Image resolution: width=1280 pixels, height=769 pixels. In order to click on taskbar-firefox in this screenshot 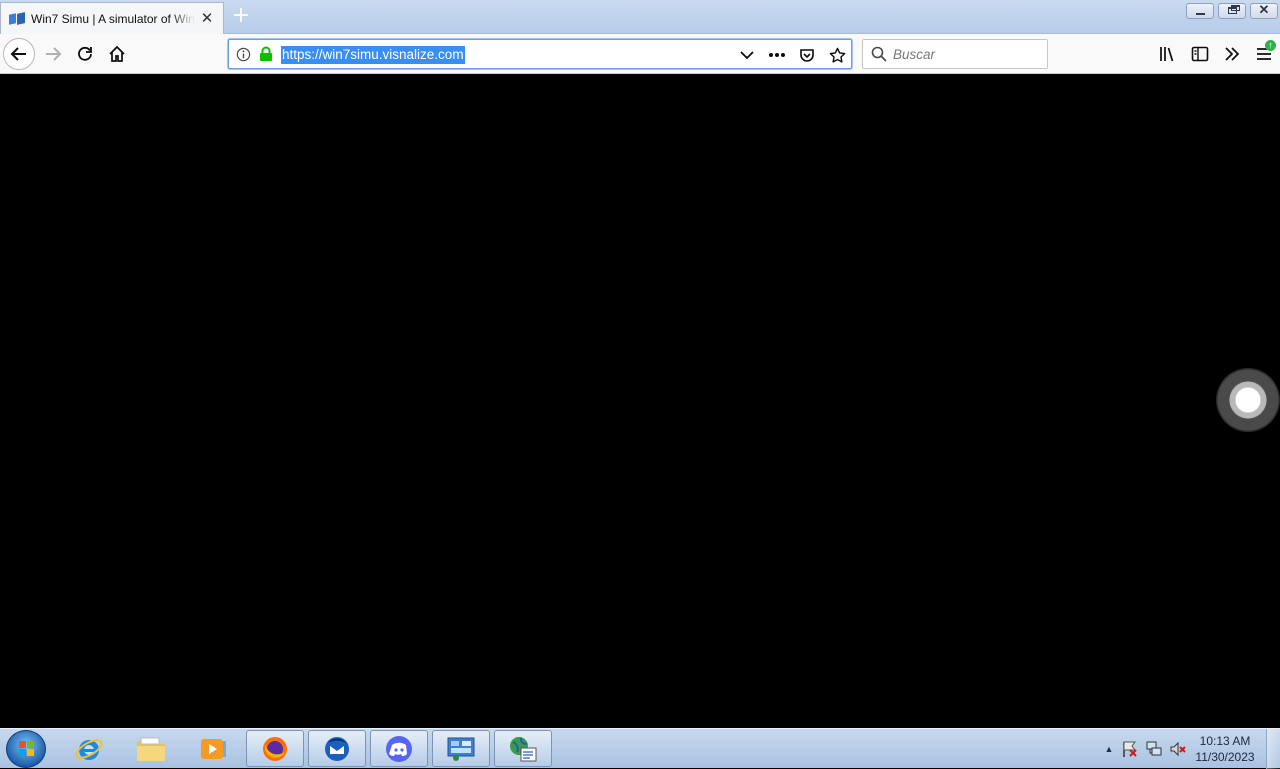, I will do `click(275, 748)`.